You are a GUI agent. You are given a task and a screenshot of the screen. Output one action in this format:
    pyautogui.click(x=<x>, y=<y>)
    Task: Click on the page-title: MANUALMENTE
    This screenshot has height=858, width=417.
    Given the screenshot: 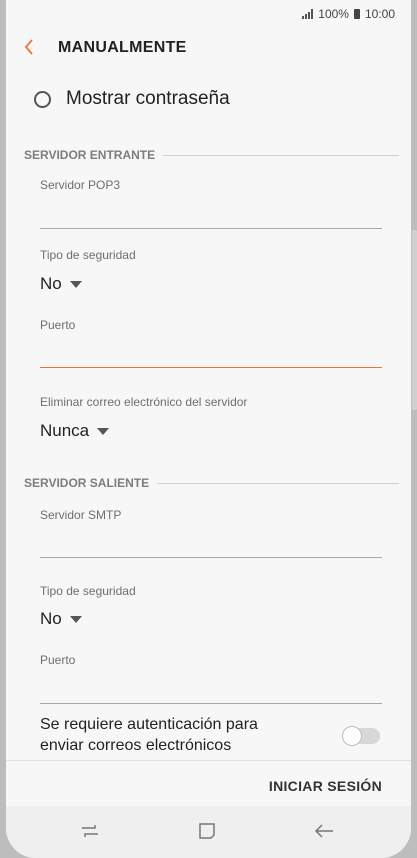 What is the action you would take?
    pyautogui.click(x=122, y=47)
    